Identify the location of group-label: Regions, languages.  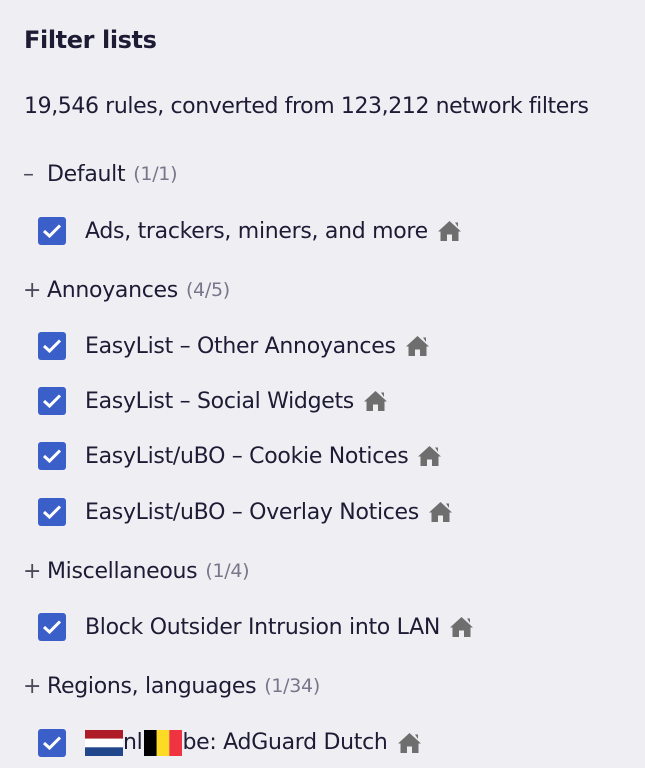
(152, 686).